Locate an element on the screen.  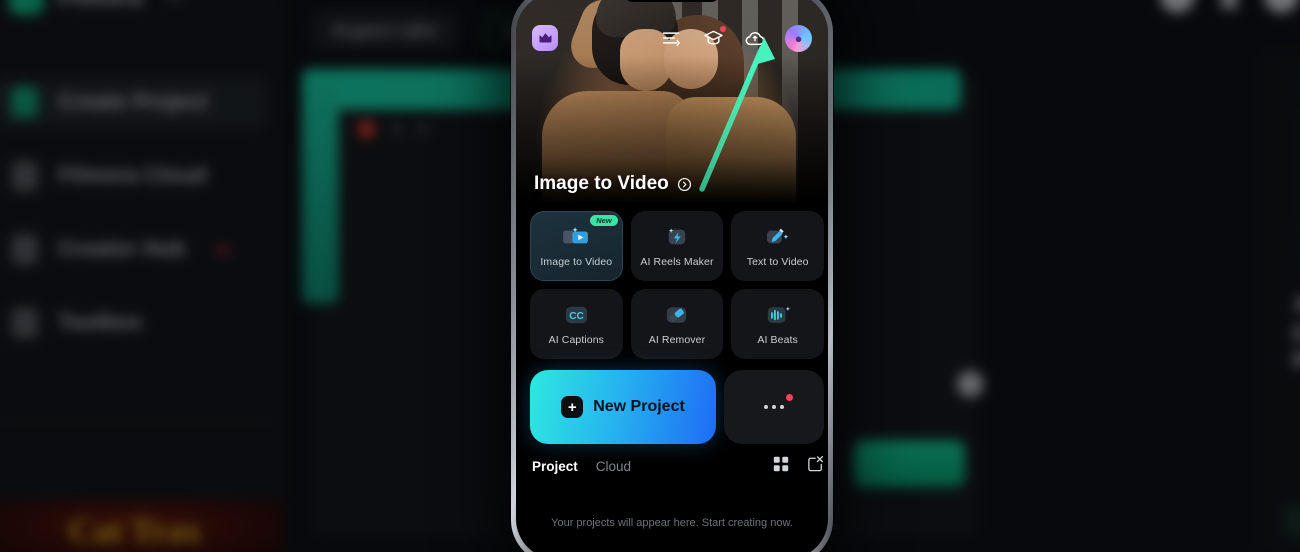
lightning-bolt-icon is located at coordinates (677, 237).